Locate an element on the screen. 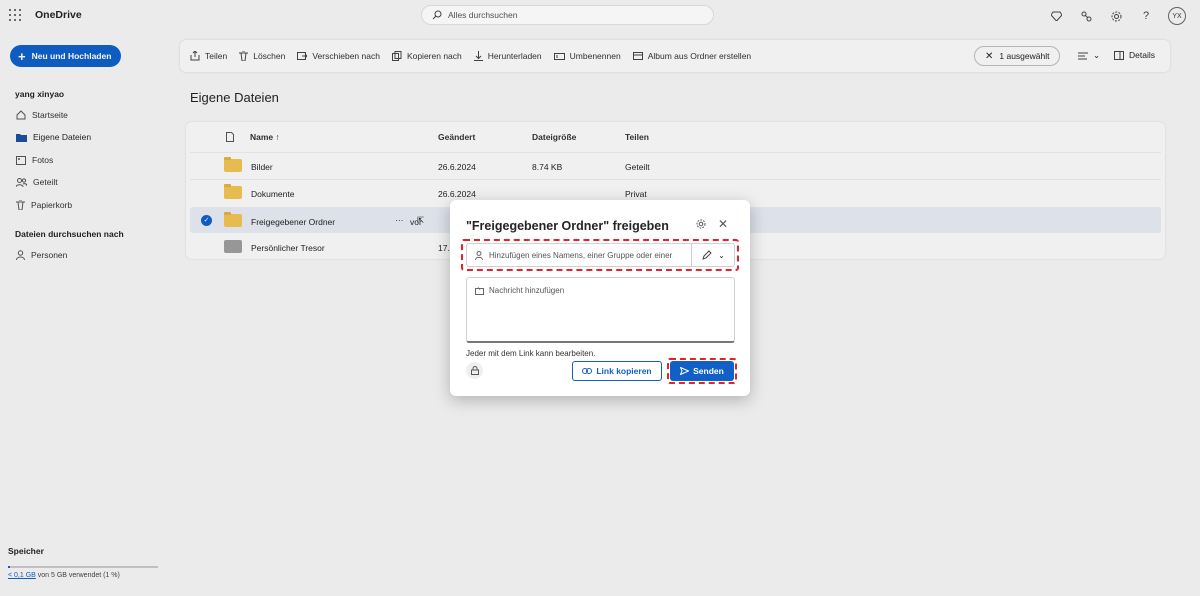  send-label: Senden is located at coordinates (708, 371).